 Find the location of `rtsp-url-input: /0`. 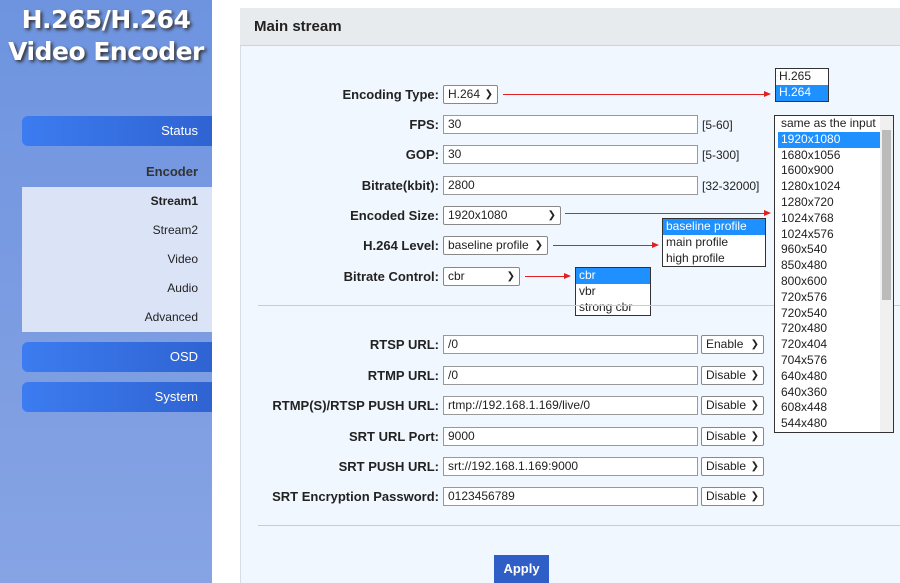

rtsp-url-input: /0 is located at coordinates (570, 344).